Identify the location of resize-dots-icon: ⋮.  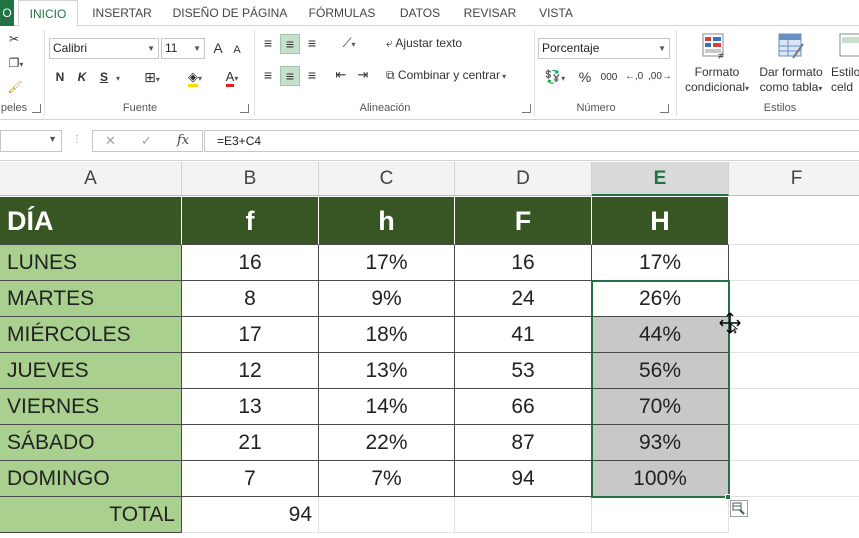
(77, 139).